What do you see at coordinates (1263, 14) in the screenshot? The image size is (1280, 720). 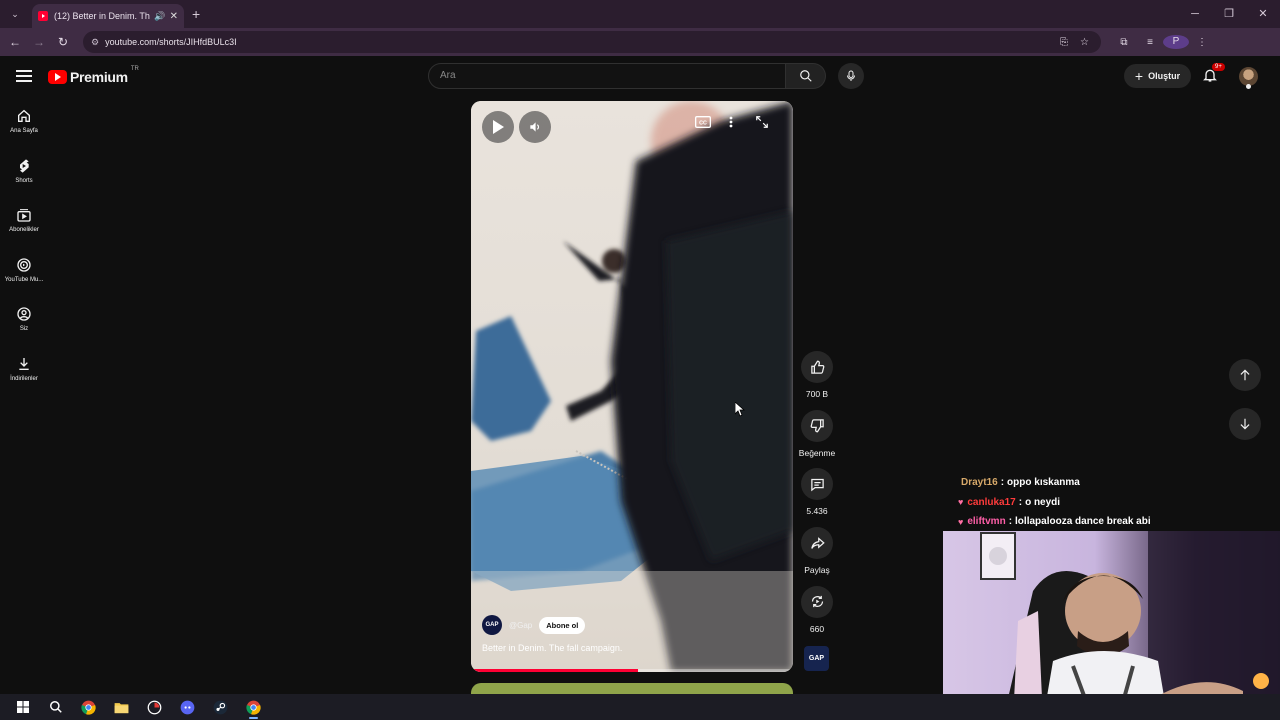 I see `close-window-button: ✕` at bounding box center [1263, 14].